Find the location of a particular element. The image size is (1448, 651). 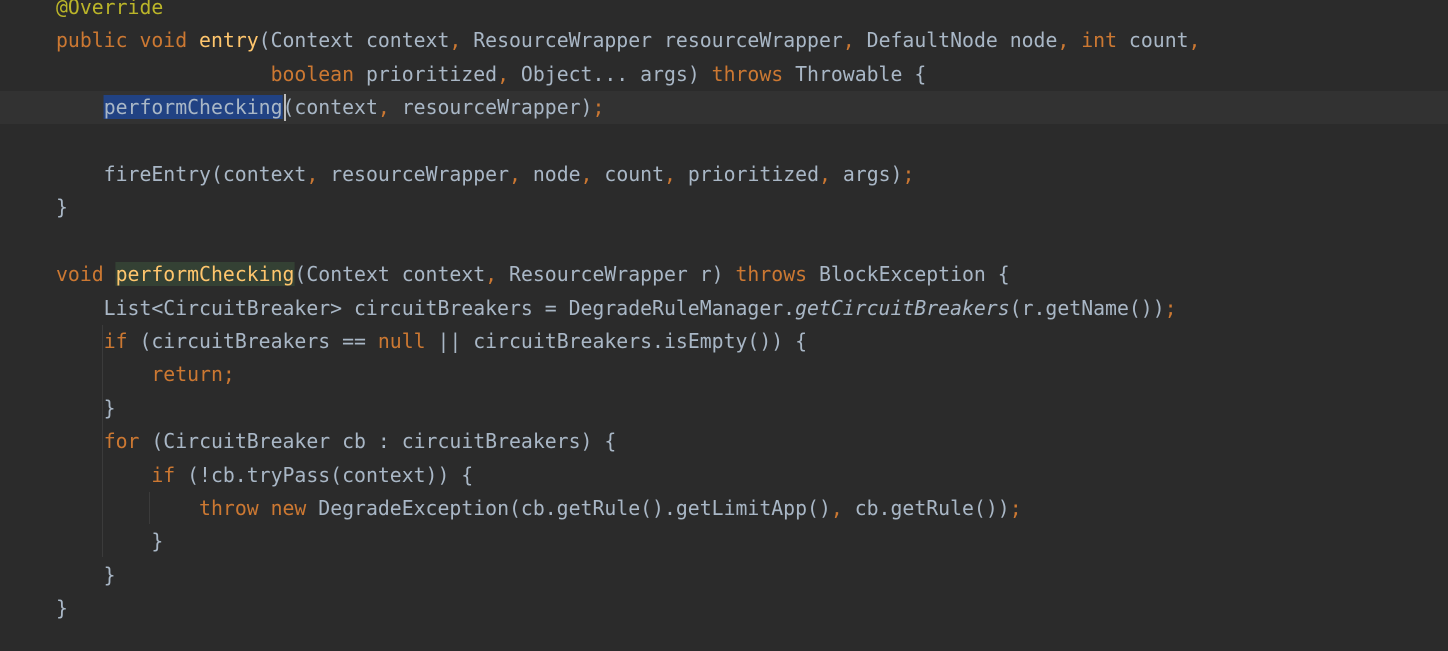

code-token: ResourceWrapper resourceWrapper is located at coordinates (658, 40).